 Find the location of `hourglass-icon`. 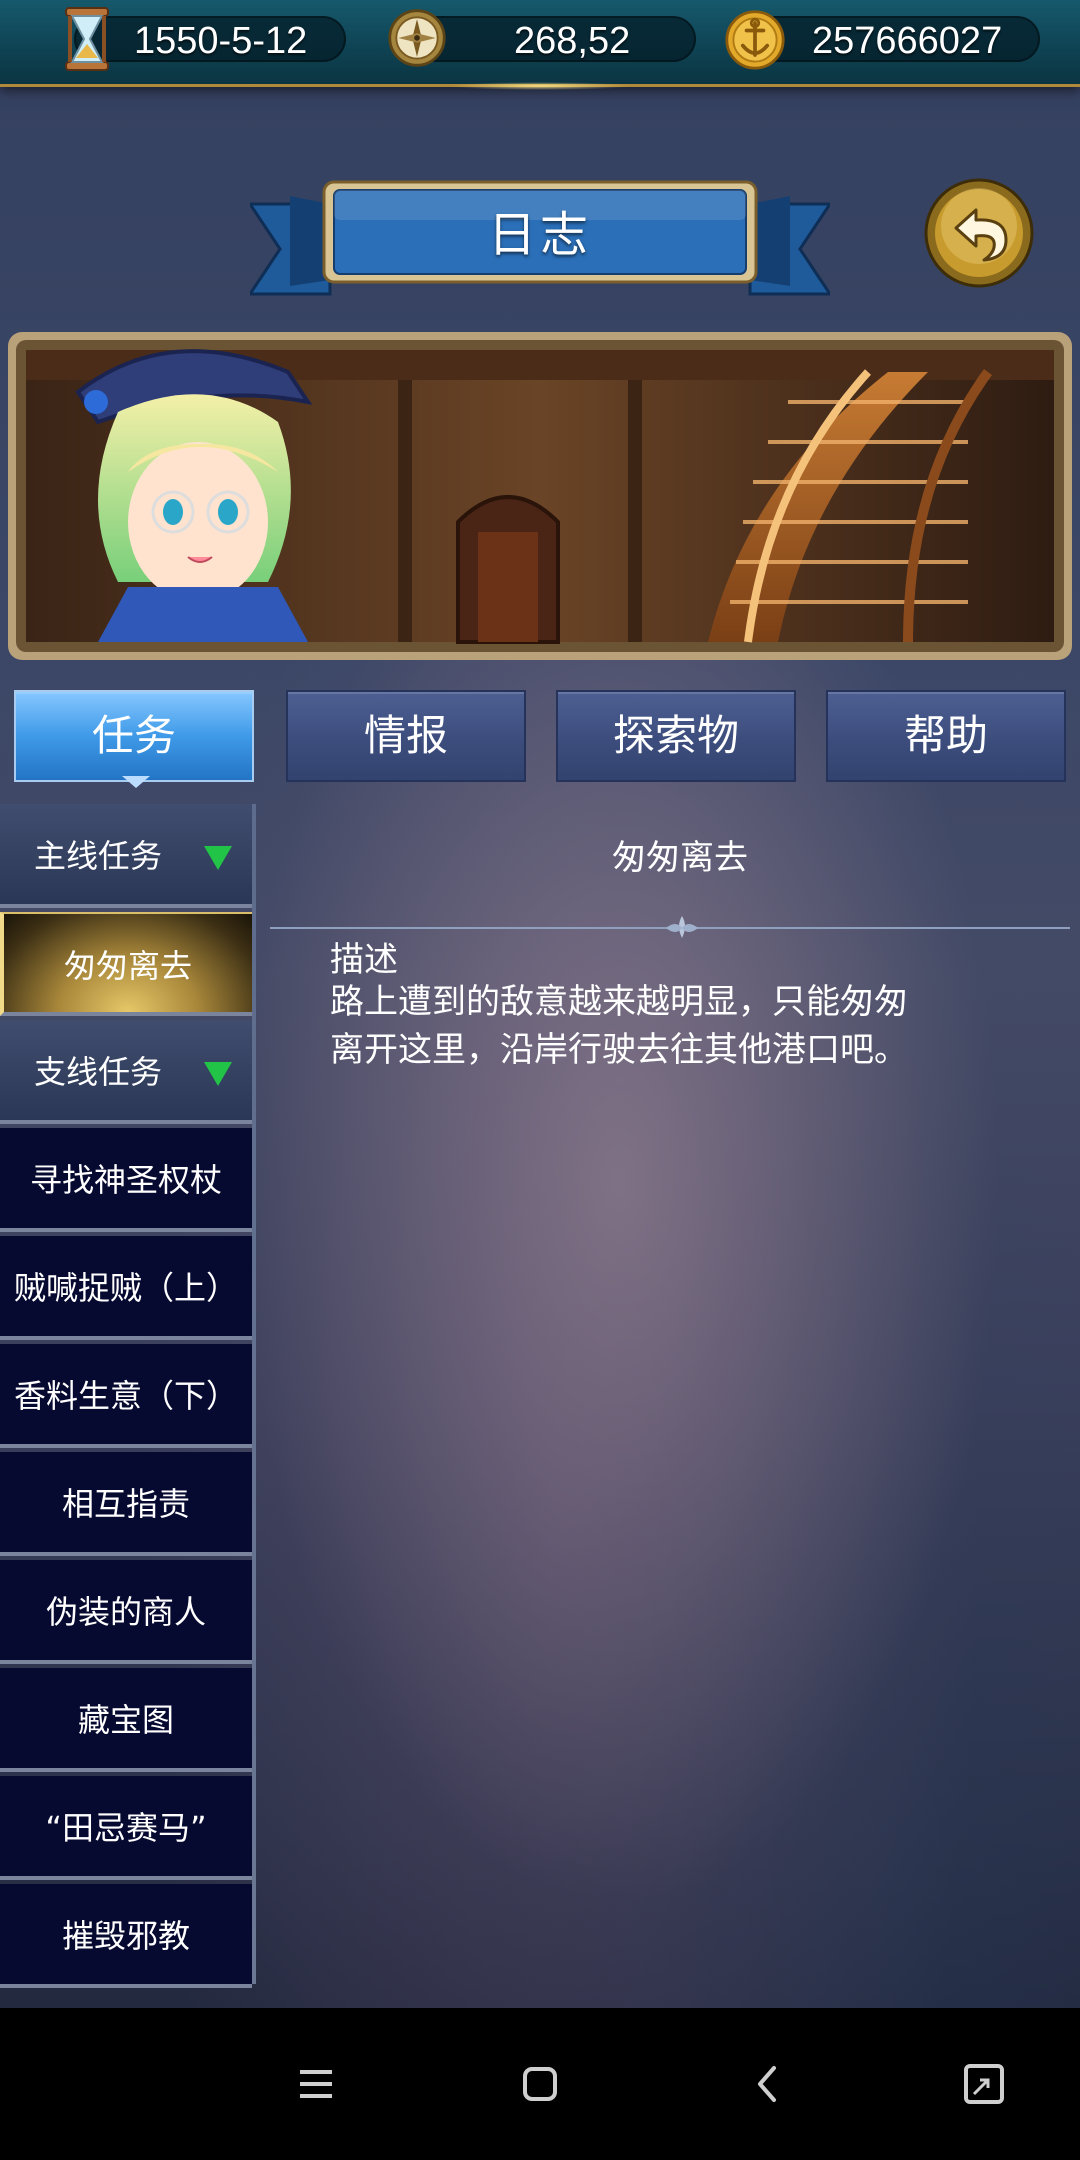

hourglass-icon is located at coordinates (87, 39).